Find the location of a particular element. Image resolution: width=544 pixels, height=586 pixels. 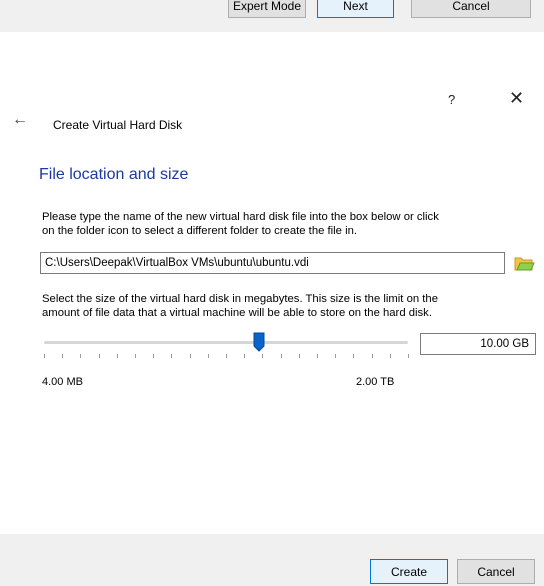

cancel-button: Cancel is located at coordinates (496, 571).